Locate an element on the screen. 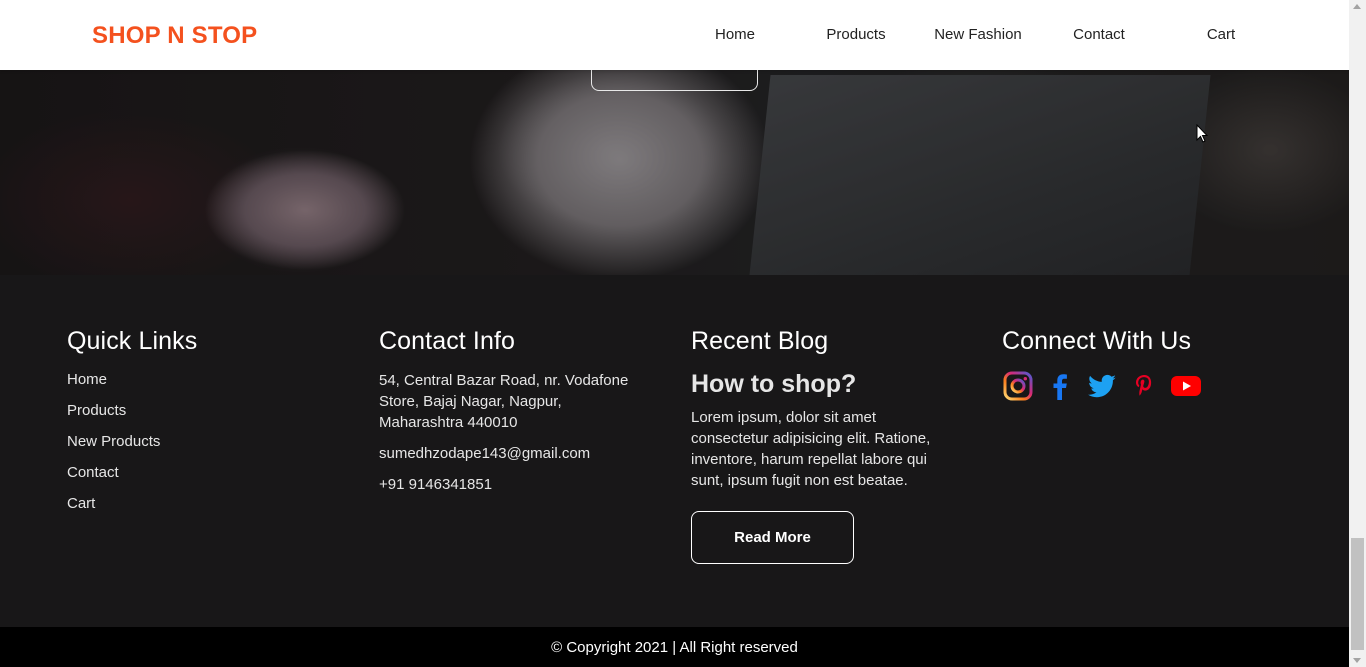 This screenshot has width=1366, height=667. contact-phone: +91 9146341851 is located at coordinates (436, 484).